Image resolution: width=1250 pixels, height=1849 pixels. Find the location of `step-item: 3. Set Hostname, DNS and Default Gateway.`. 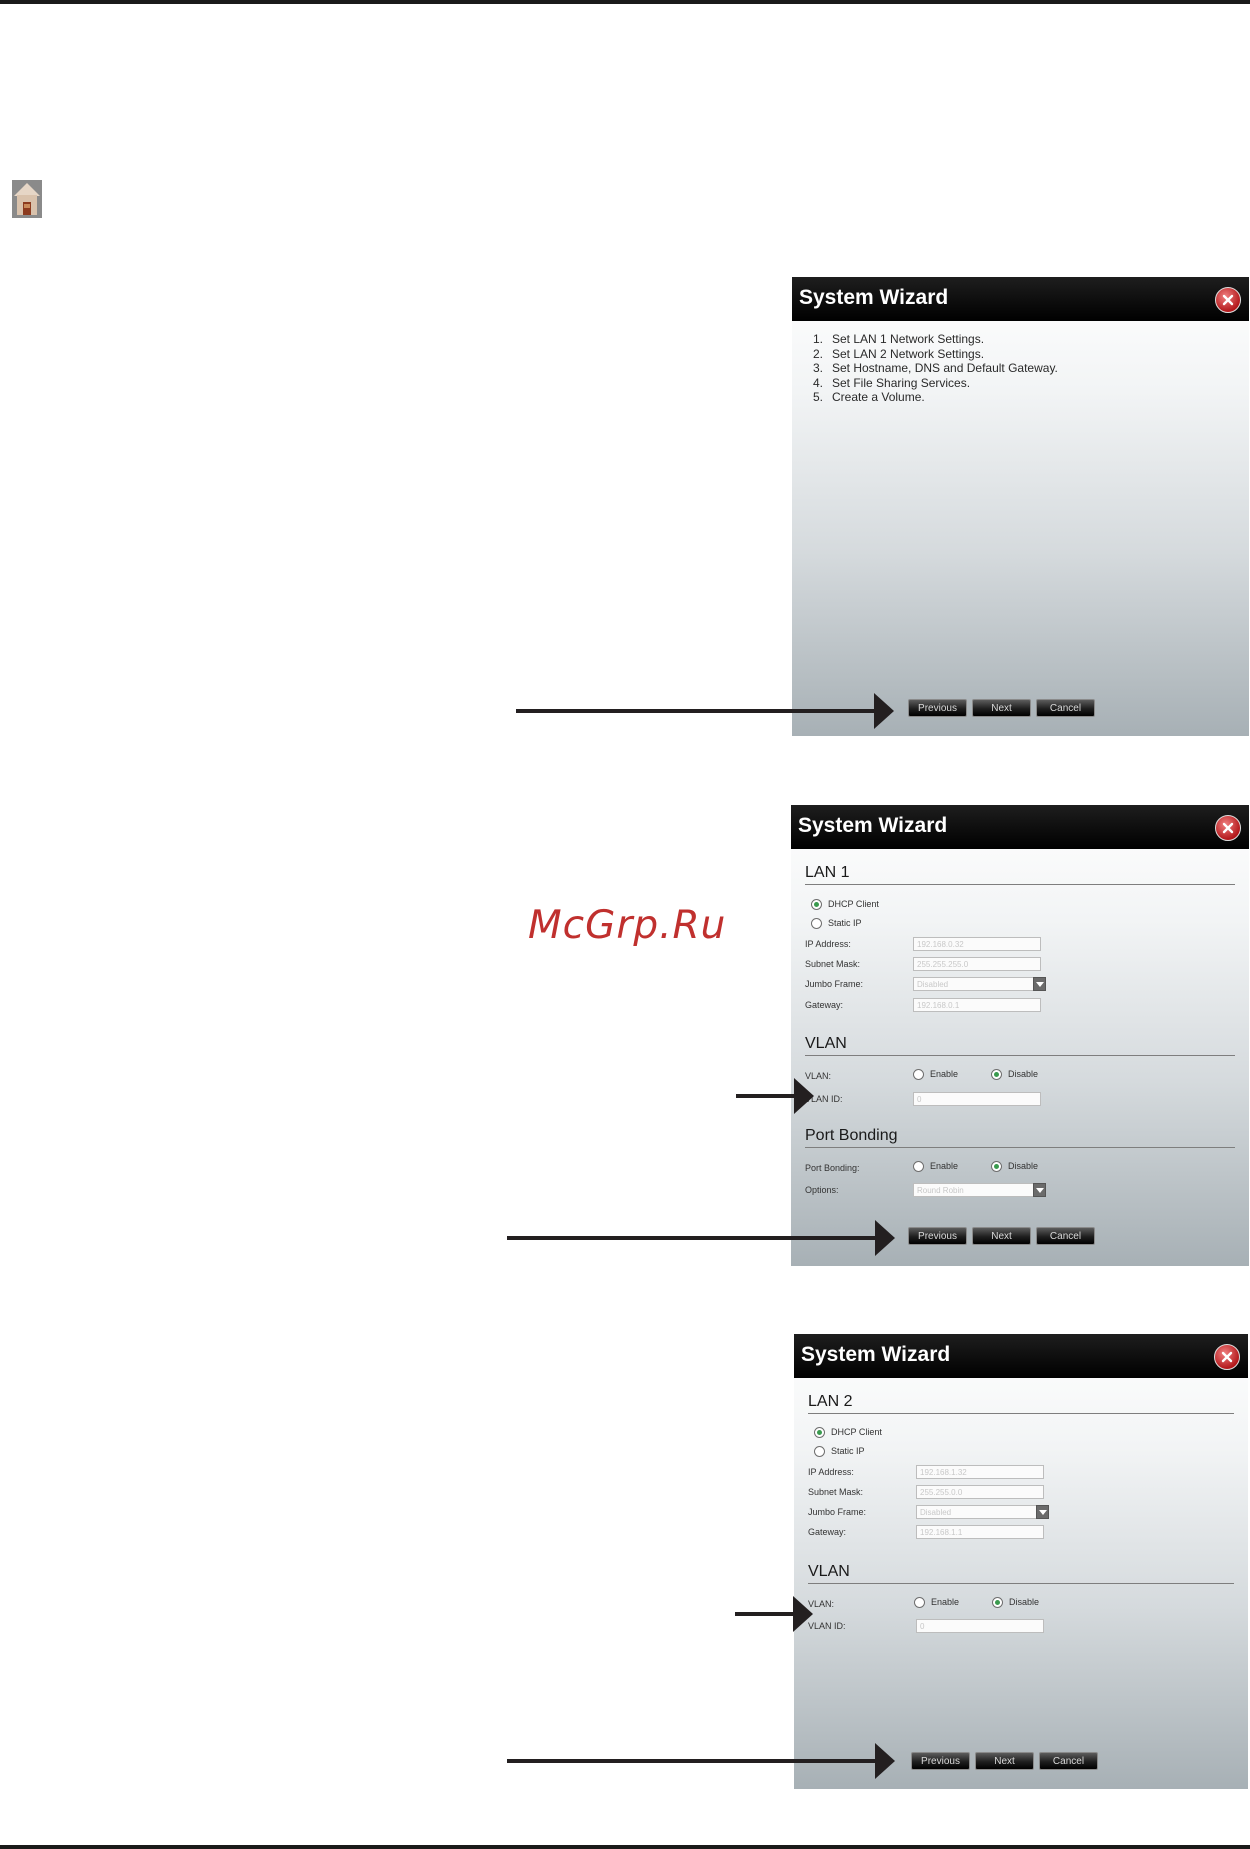

step-item: 3. Set Hostname, DNS and Default Gateway. is located at coordinates (935, 368).